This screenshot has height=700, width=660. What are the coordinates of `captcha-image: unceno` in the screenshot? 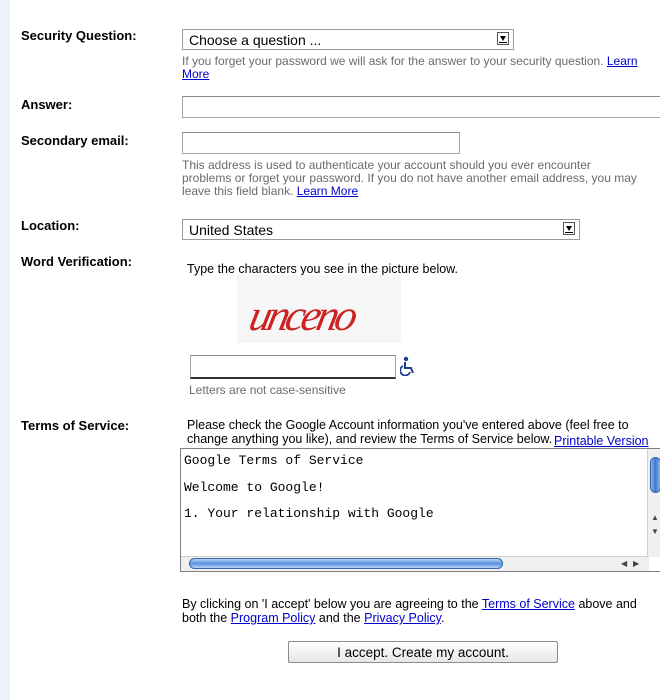 It's located at (319, 309).